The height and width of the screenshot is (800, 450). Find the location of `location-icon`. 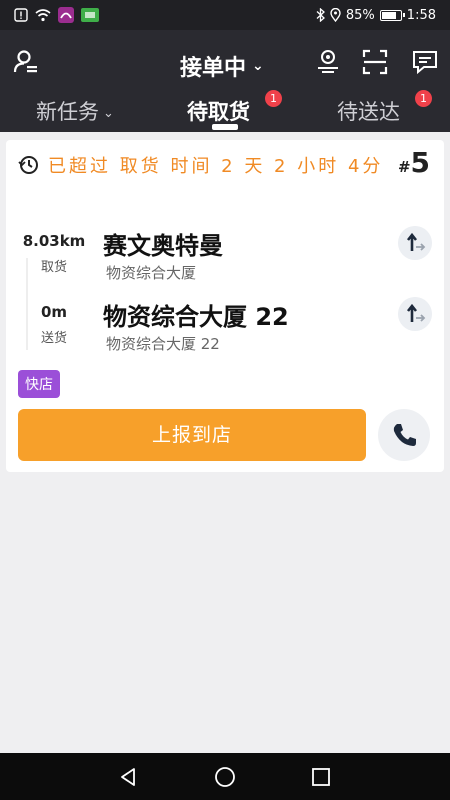

location-icon is located at coordinates (335, 15).